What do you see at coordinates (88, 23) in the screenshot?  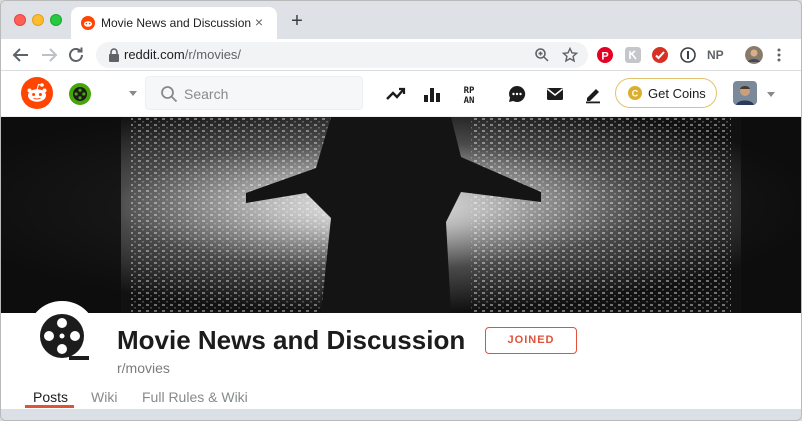 I see `reddit-favicon-icon` at bounding box center [88, 23].